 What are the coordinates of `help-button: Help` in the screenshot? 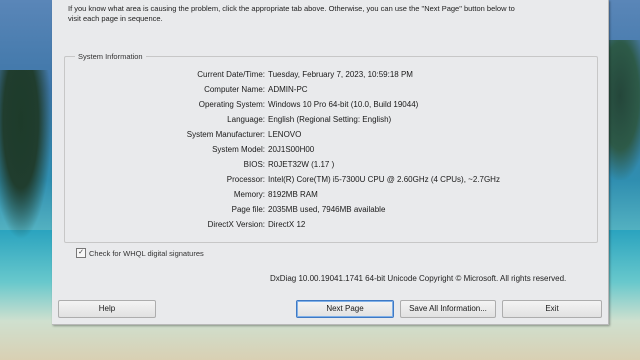 It's located at (107, 309).